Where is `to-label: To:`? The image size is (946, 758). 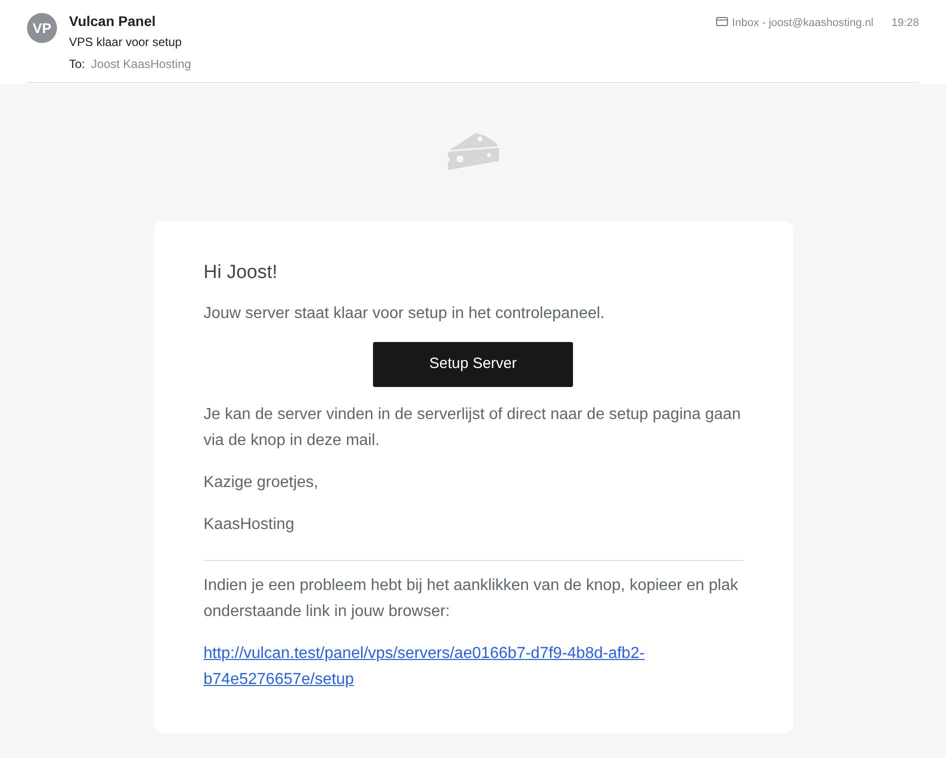
to-label: To: is located at coordinates (77, 64).